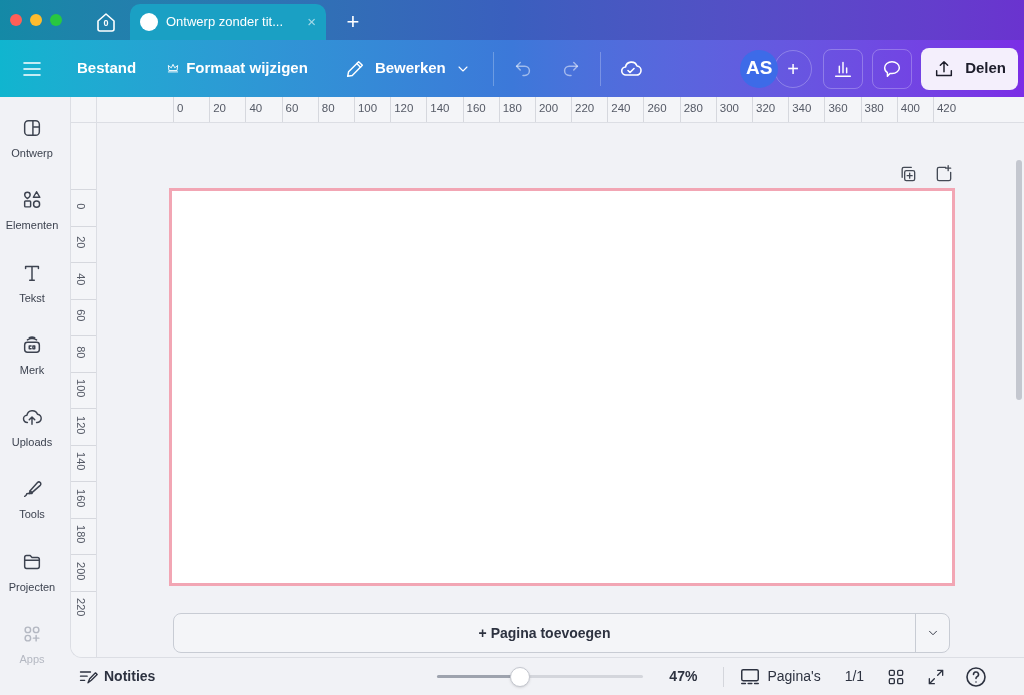 This screenshot has width=1024, height=695. I want to click on home-tab: 0, so click(106, 22).